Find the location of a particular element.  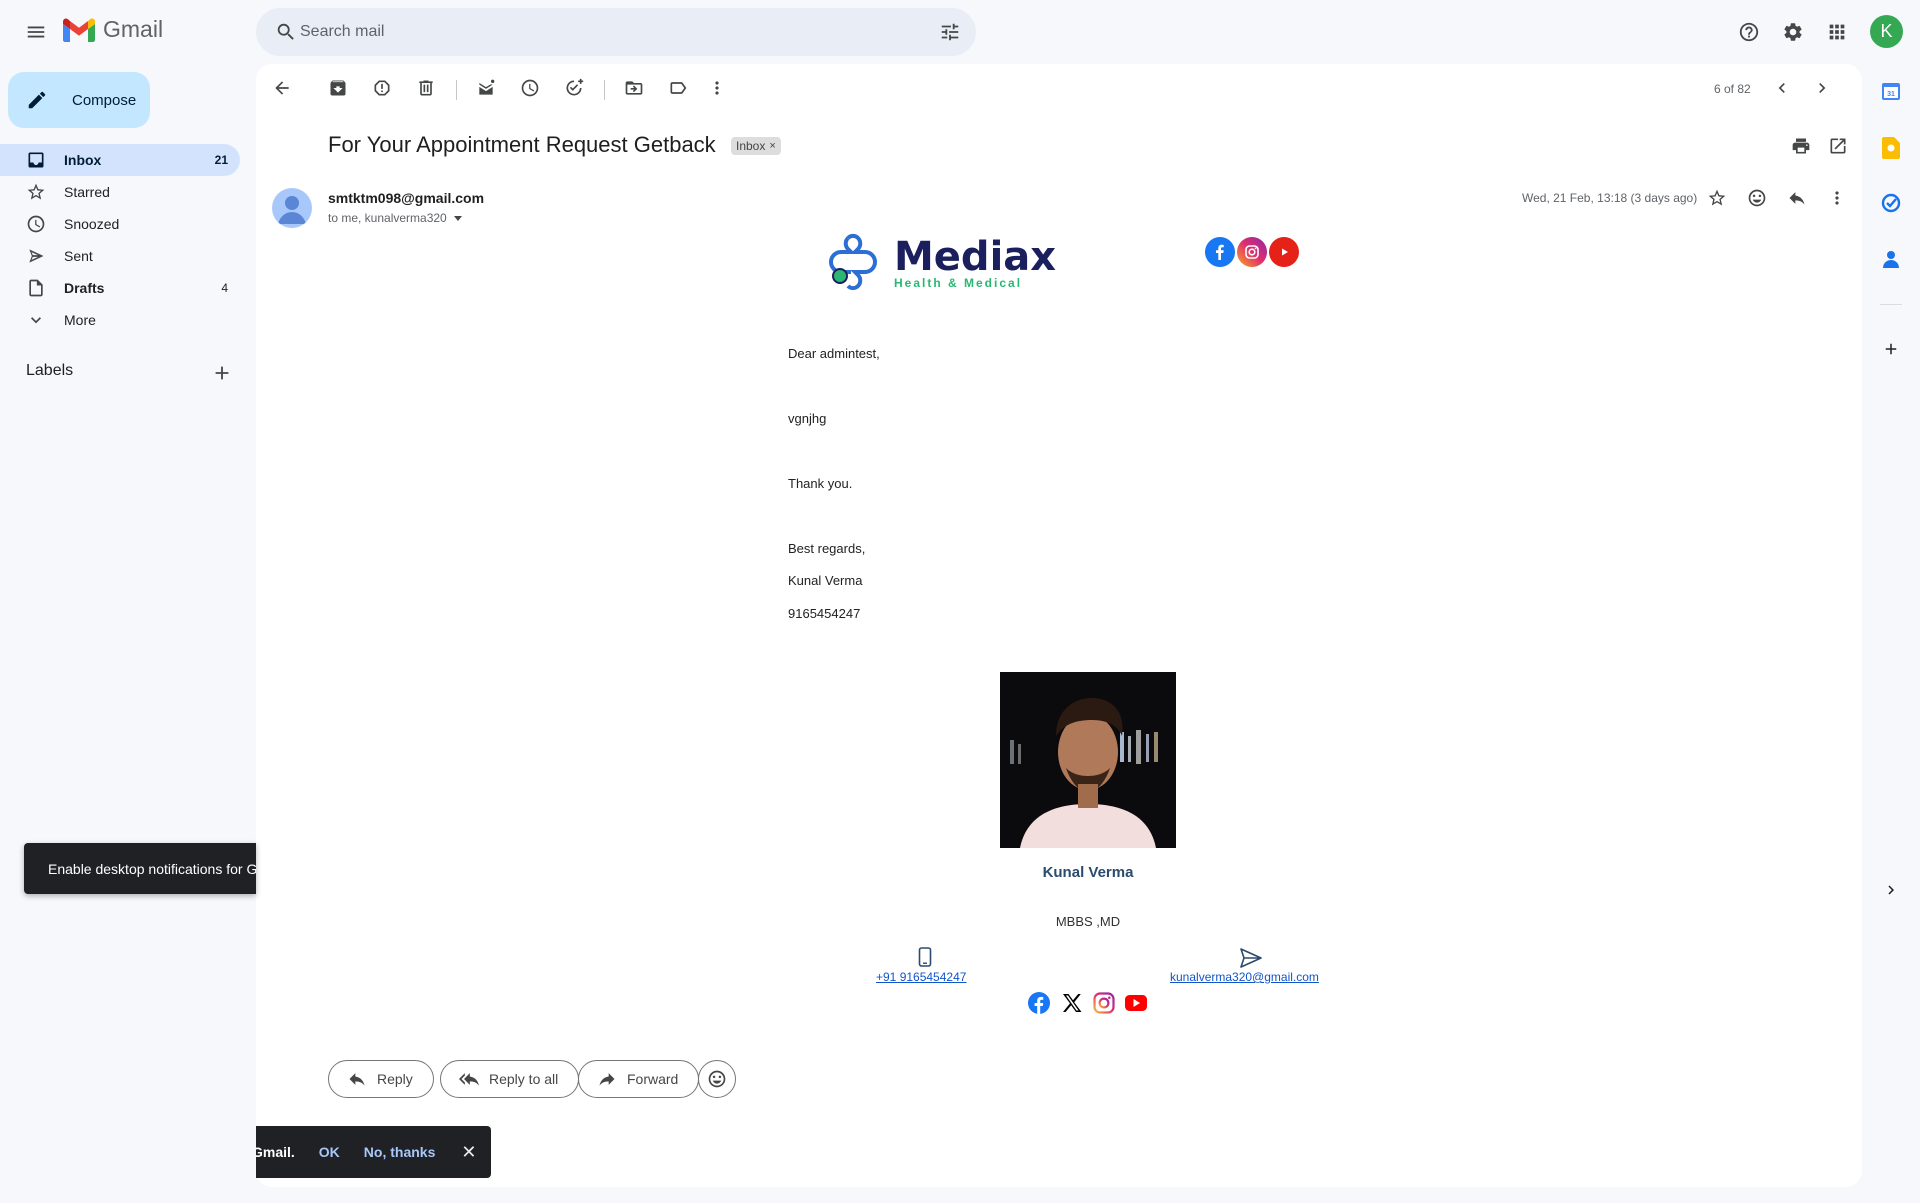

label-icon is located at coordinates (678, 88).